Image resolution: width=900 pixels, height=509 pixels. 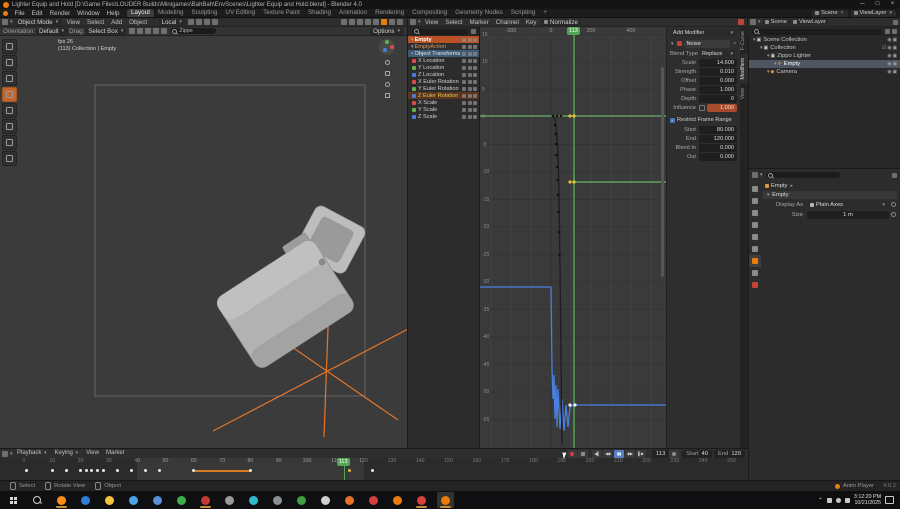 I want to click on mirror-icon, so click(x=156, y=31).